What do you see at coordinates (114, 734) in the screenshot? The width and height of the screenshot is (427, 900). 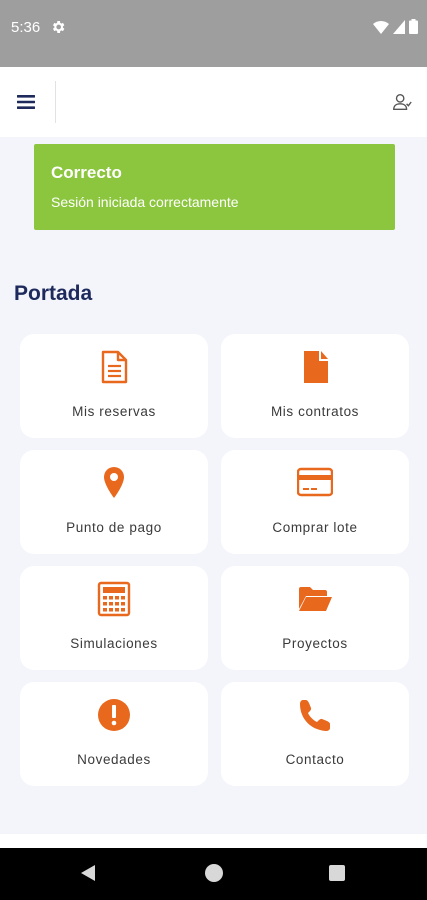 I see `card-novedades: Novedades` at bounding box center [114, 734].